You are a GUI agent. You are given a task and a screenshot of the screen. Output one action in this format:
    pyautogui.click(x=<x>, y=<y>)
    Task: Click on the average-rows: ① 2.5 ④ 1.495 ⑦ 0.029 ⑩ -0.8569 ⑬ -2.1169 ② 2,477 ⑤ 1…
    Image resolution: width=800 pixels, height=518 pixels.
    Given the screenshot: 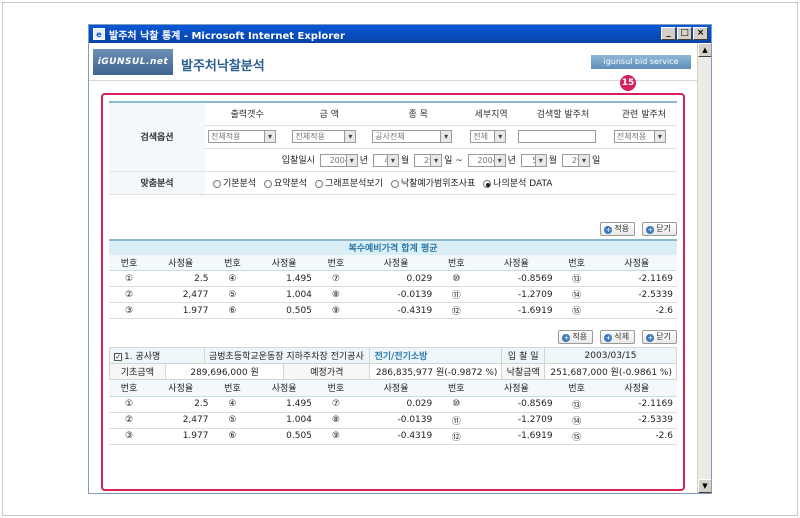 What is the action you would take?
    pyautogui.click(x=393, y=294)
    